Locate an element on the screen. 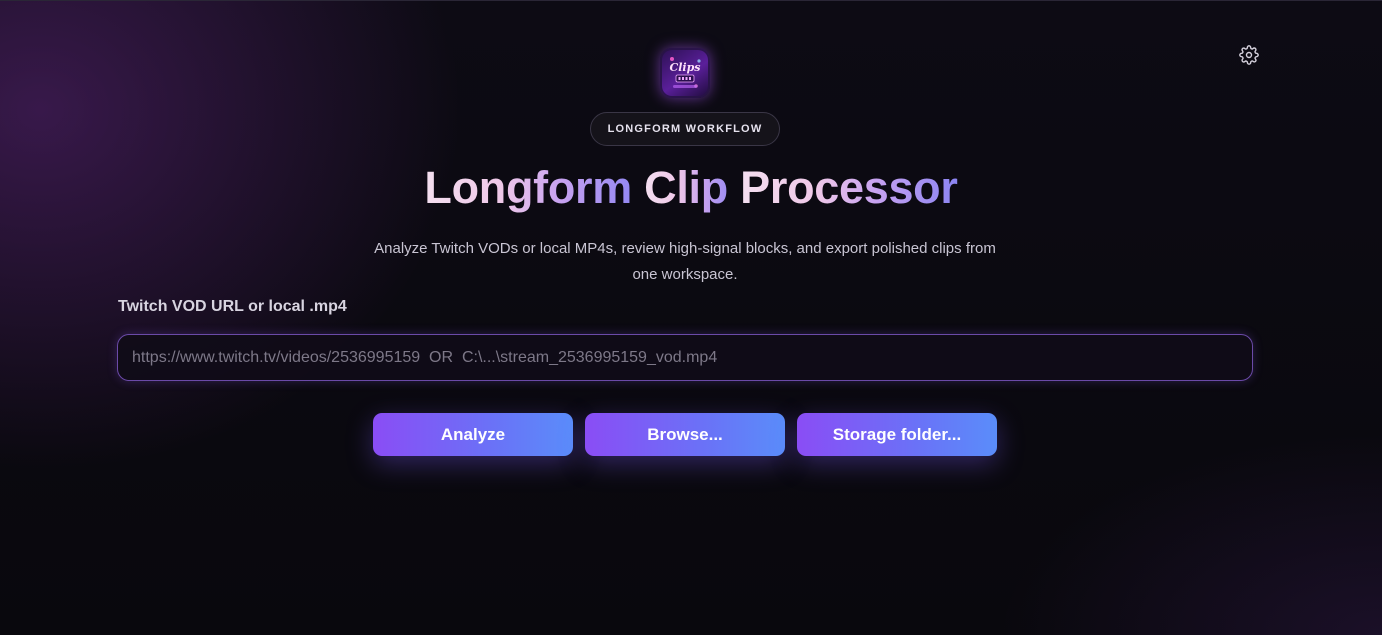 The height and width of the screenshot is (635, 1382). page-title: Longform Clip Processor is located at coordinates (691, 188).